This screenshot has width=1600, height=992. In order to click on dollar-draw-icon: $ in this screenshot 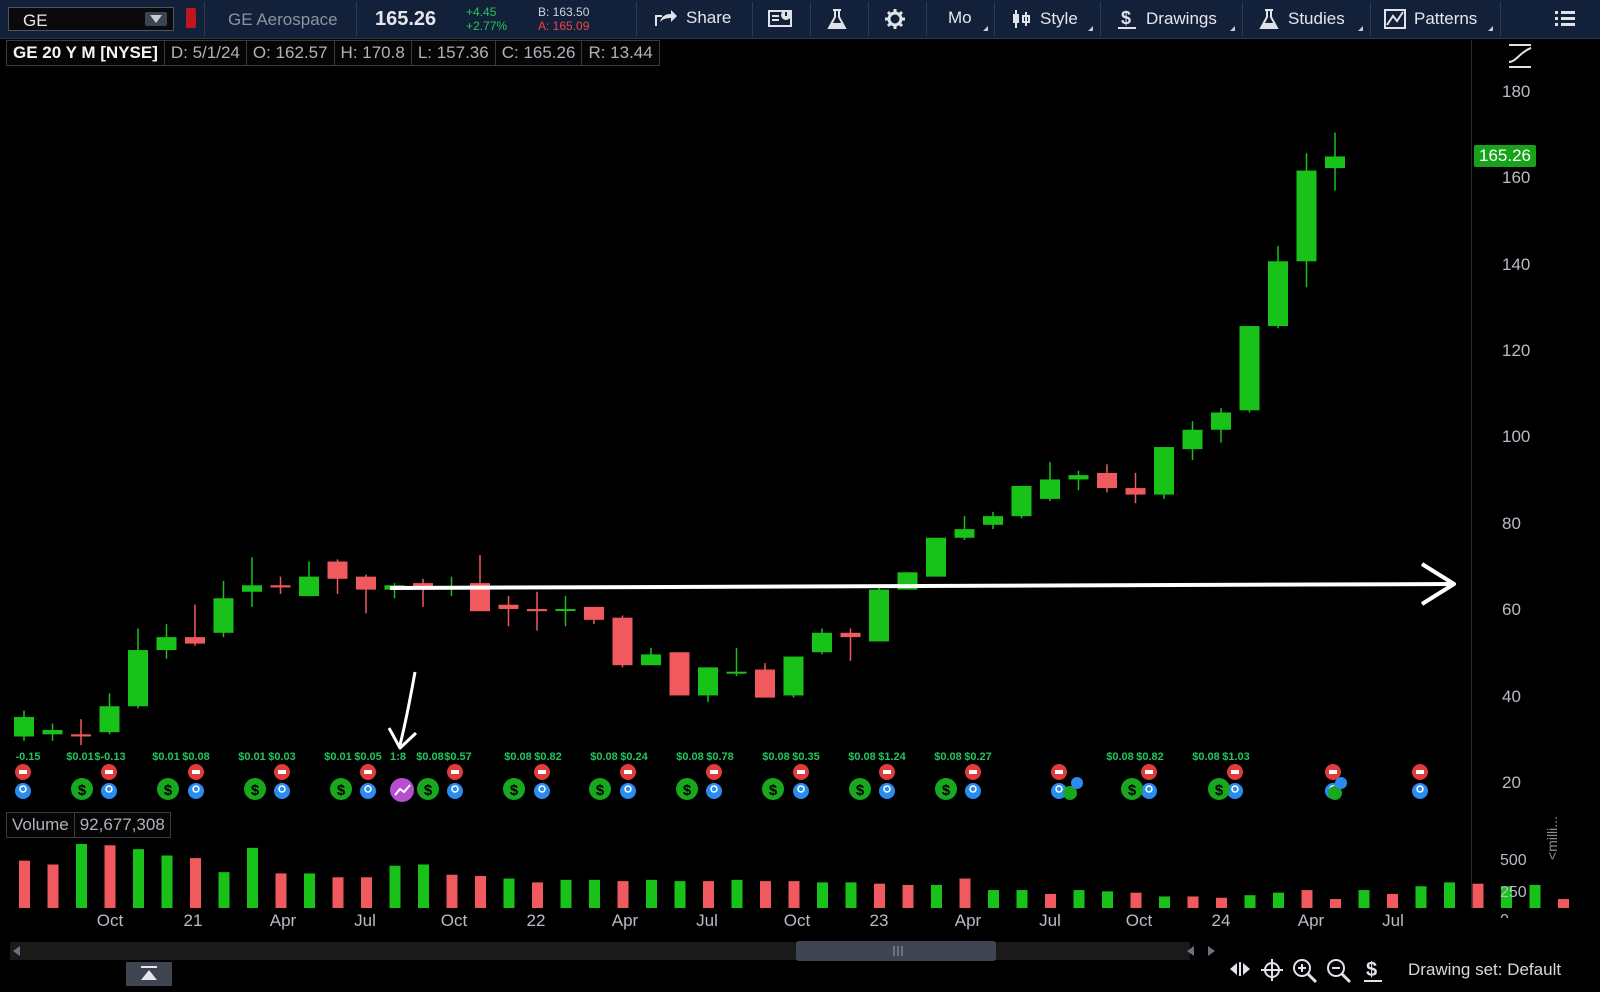, I will do `click(1373, 971)`.